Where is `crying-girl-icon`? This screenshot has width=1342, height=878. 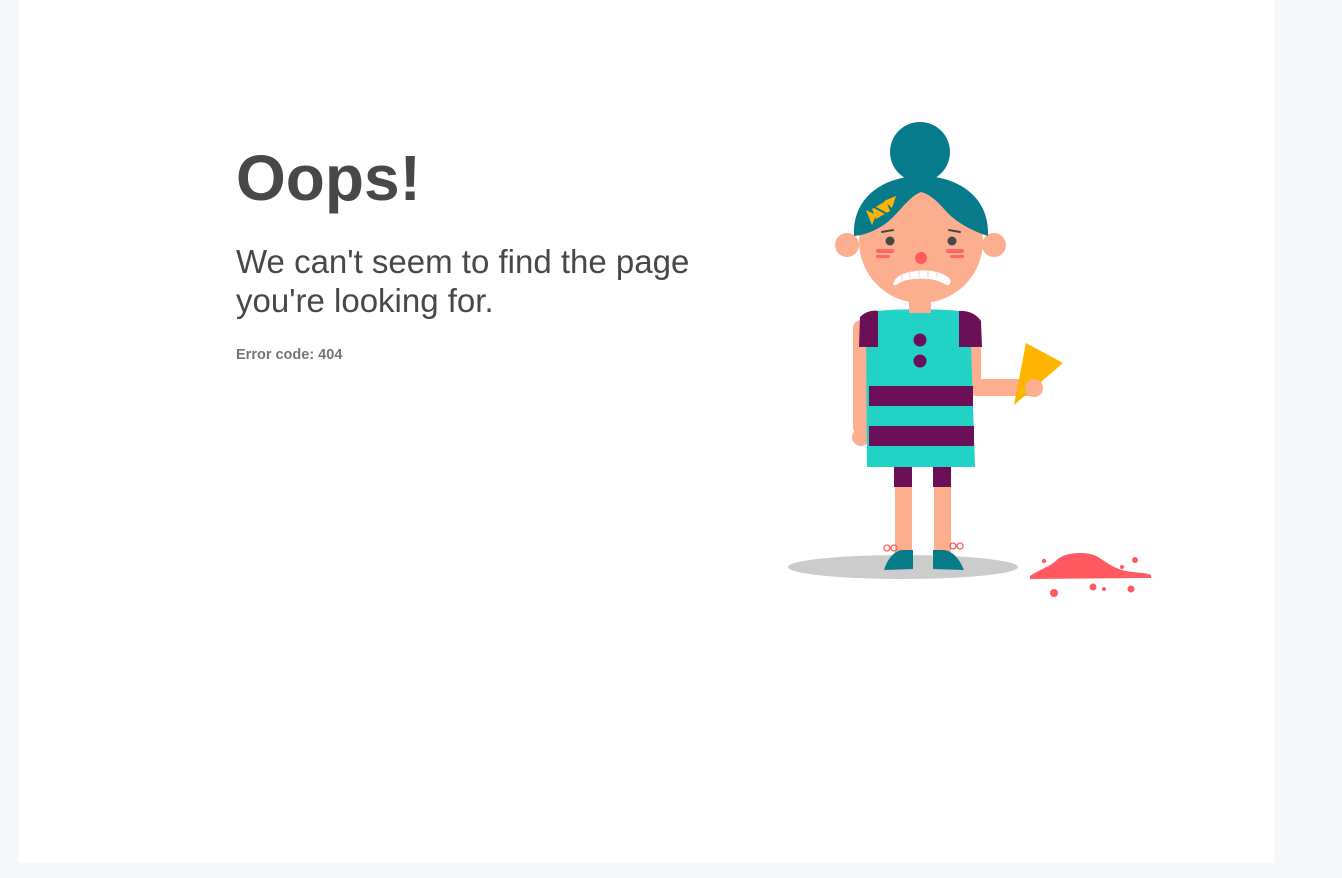 crying-girl-icon is located at coordinates (969, 359).